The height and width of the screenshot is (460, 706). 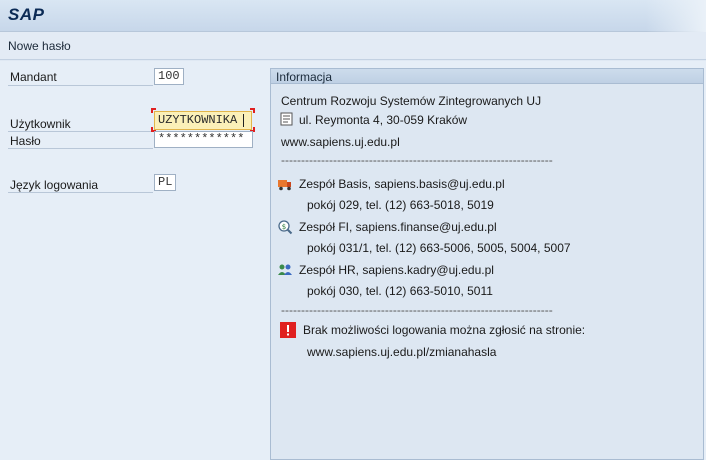 What do you see at coordinates (487, 76) in the screenshot?
I see `info-header: Informacja` at bounding box center [487, 76].